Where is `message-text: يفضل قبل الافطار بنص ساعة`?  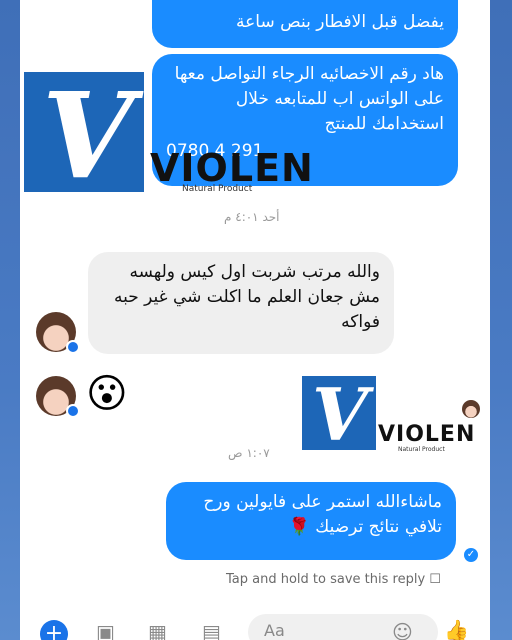
message-text: يفضل قبل الافطار بنص ساعة is located at coordinates (340, 22).